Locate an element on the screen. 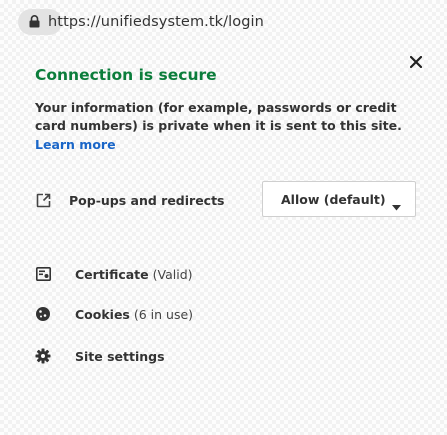 This screenshot has height=435, width=447. certificate-label: Certificate is located at coordinates (112, 274).